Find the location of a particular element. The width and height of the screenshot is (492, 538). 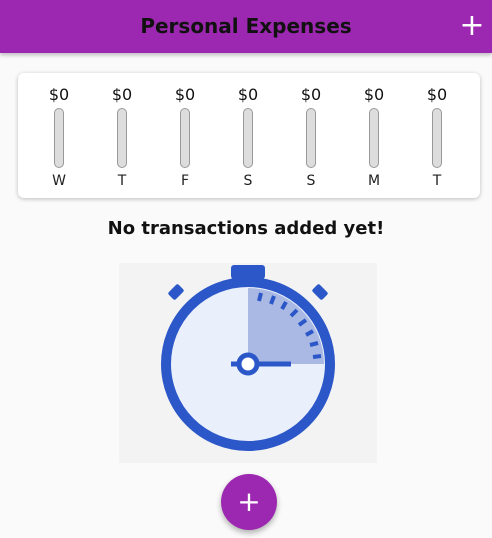

app-title: Personal Expenses is located at coordinates (246, 26).